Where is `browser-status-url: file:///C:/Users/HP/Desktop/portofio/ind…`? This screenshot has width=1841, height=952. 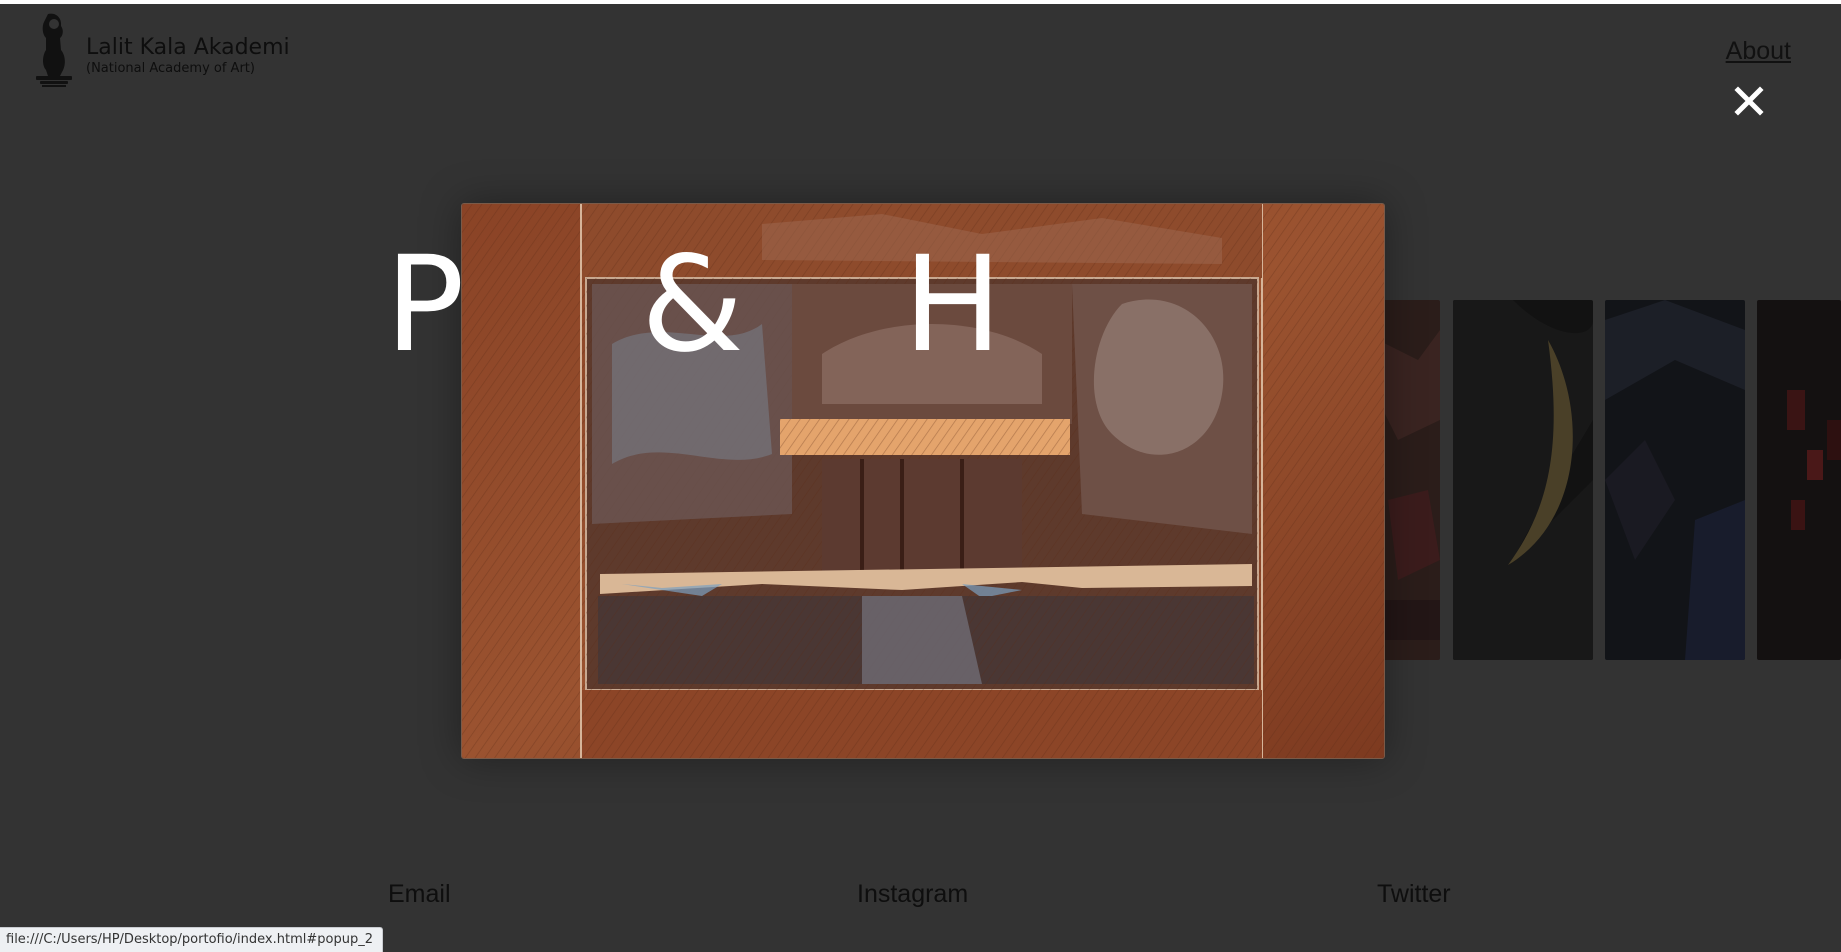
browser-status-url: file:///C:/Users/HP/Desktop/portofio/ind… is located at coordinates (191, 939).